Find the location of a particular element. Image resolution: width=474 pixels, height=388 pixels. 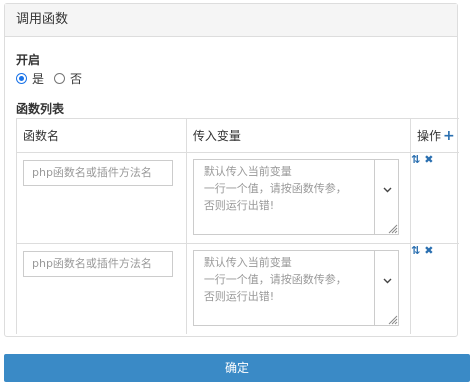

table-header-row: 函数名 传入变量 操作 + is located at coordinates (237, 135).